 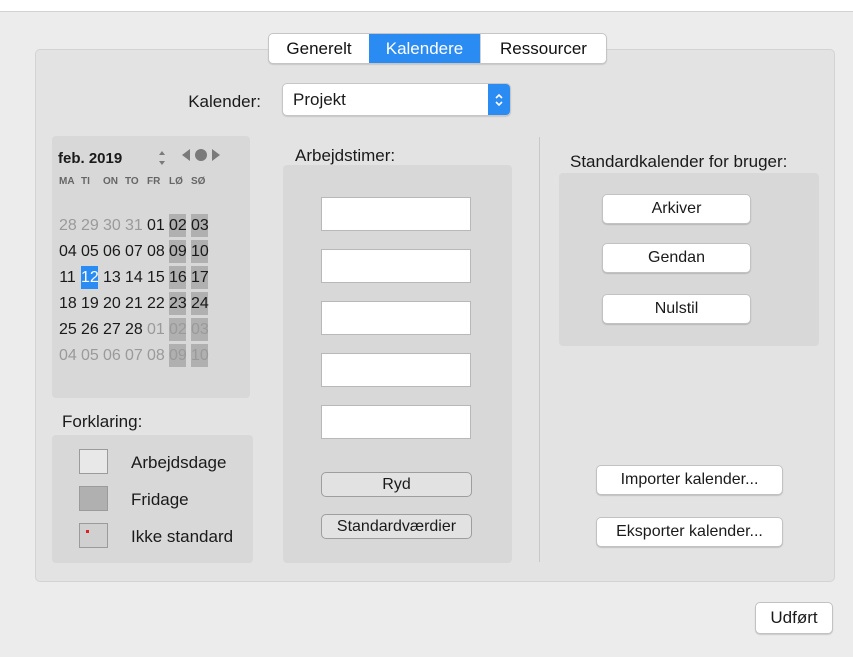 I want to click on archive-button: Arkiver, so click(x=676, y=209).